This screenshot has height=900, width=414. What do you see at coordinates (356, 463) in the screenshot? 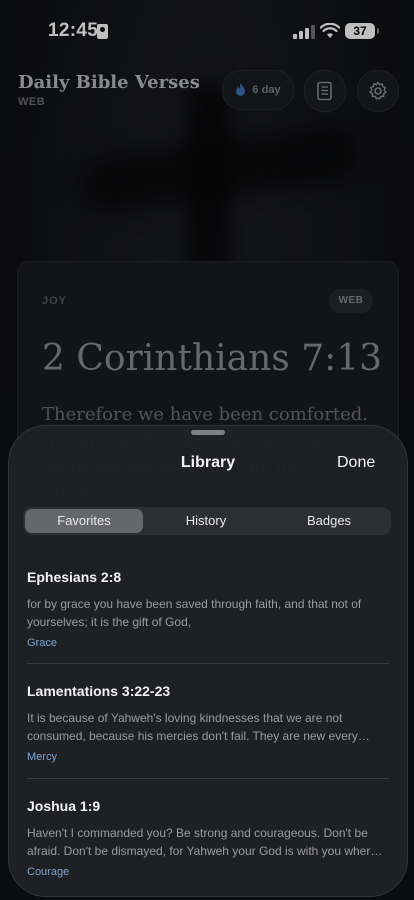
I see `done-button: Done` at bounding box center [356, 463].